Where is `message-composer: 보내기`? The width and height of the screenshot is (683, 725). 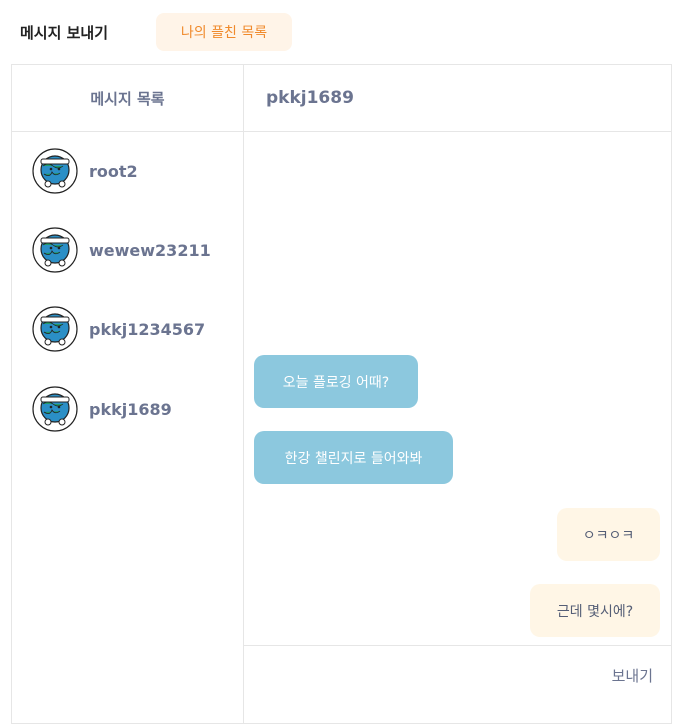 message-composer: 보내기 is located at coordinates (457, 685).